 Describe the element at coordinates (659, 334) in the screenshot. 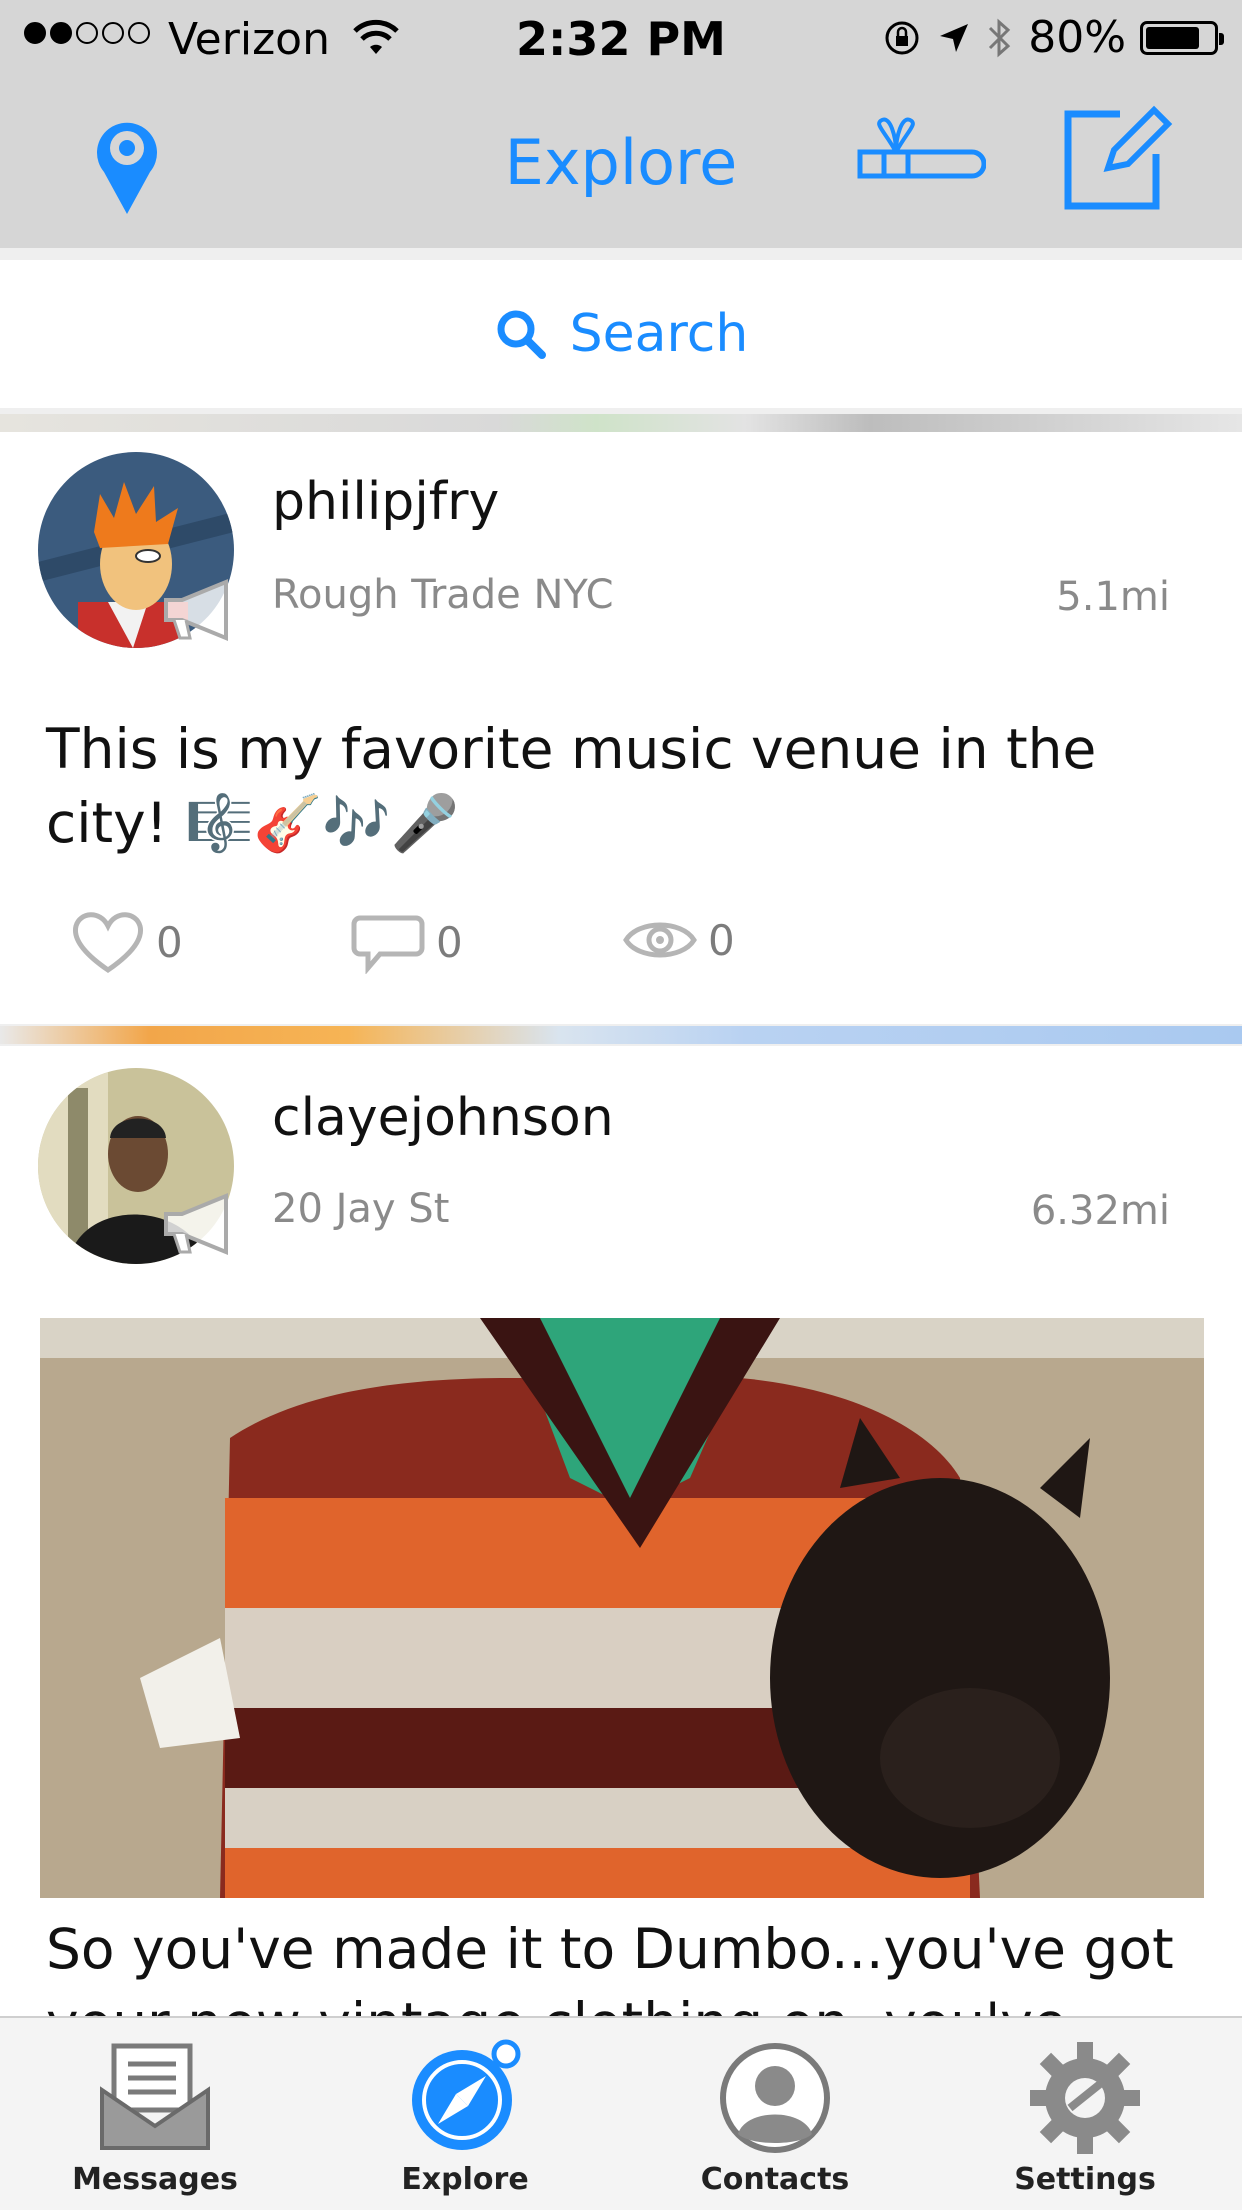

I see `search-placeholder: Search` at that location.